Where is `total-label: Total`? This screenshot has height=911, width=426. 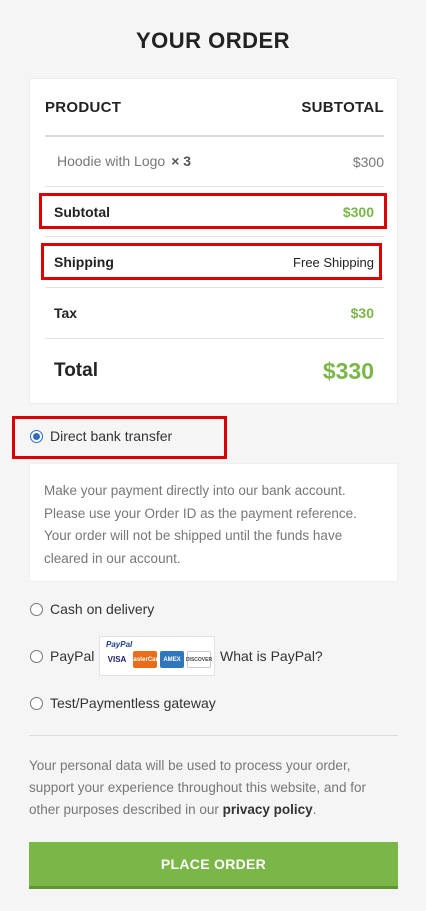
total-label: Total is located at coordinates (76, 370).